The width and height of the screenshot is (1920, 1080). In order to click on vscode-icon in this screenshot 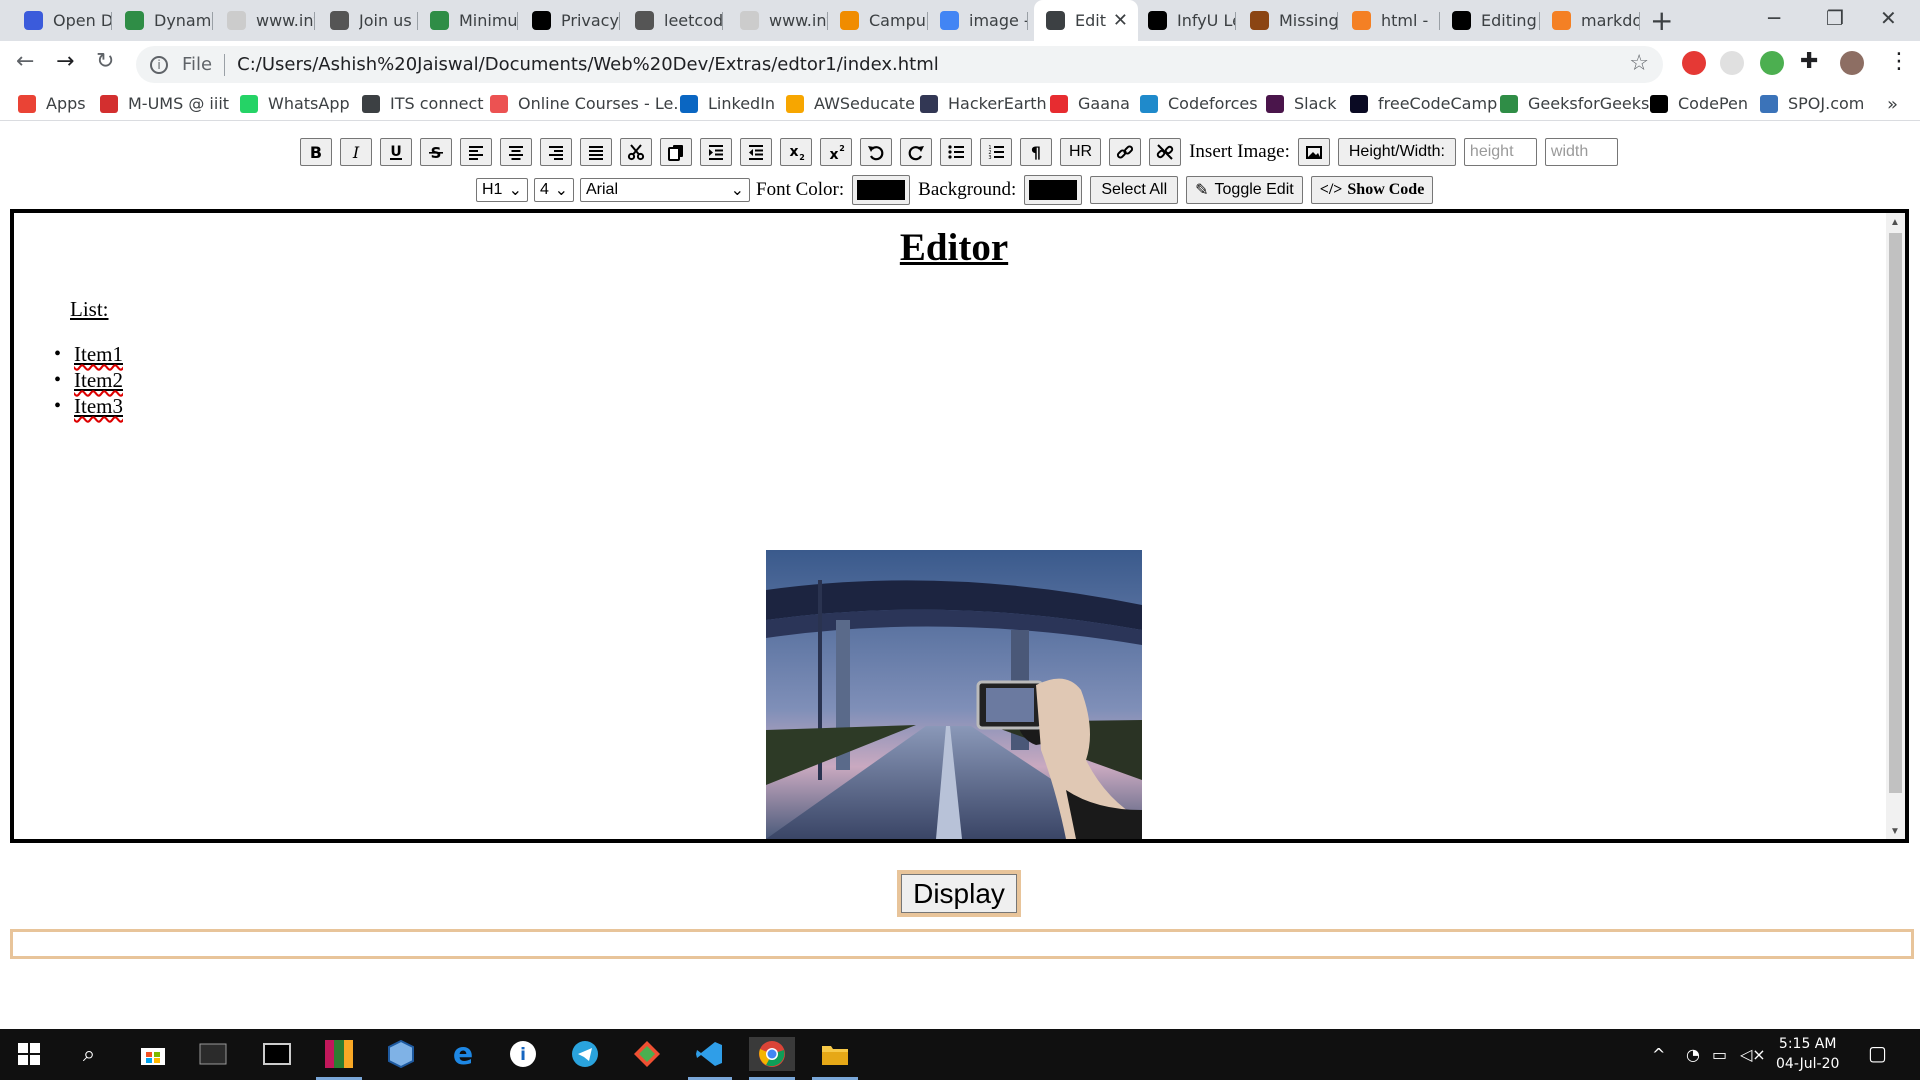, I will do `click(709, 1054)`.